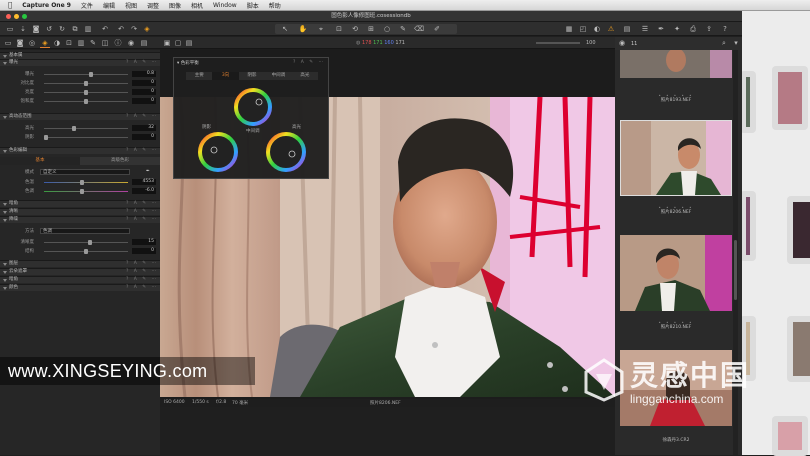 Image resolution: width=810 pixels, height=456 pixels. Describe the element at coordinates (419, 29) in the screenshot. I see `eraser-icon: ⌫` at that location.